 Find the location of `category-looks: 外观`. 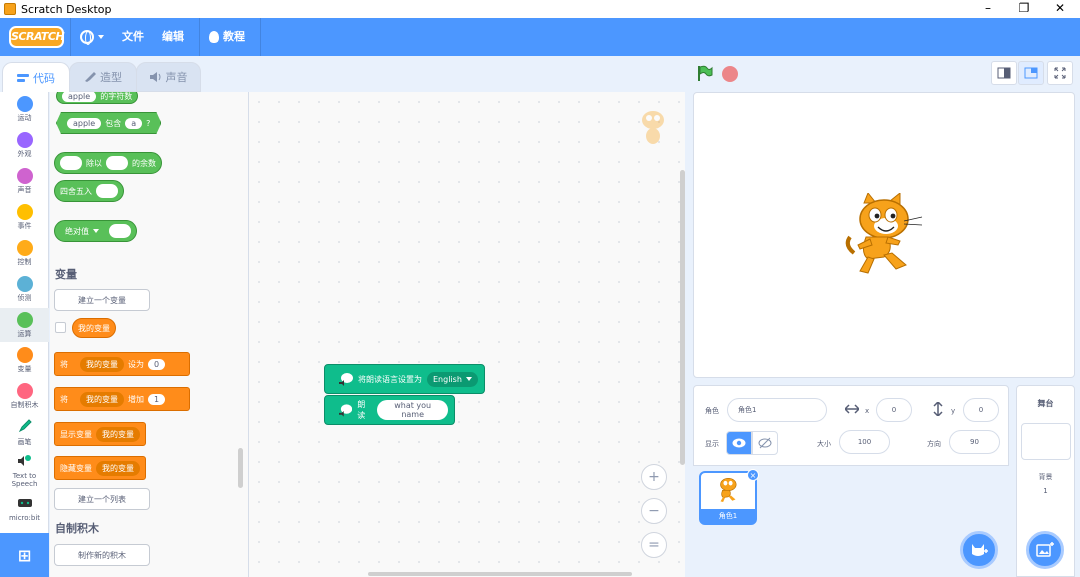

category-looks: 外观 is located at coordinates (24, 145).